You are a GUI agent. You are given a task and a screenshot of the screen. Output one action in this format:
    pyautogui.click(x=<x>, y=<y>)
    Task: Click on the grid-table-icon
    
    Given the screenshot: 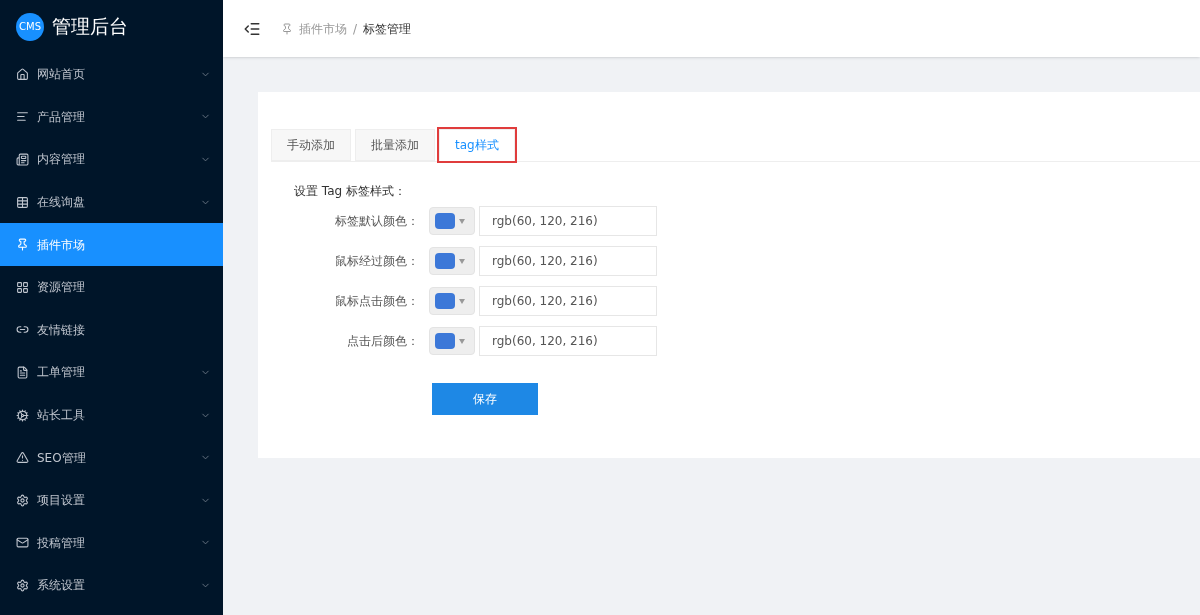 What is the action you would take?
    pyautogui.click(x=22, y=202)
    